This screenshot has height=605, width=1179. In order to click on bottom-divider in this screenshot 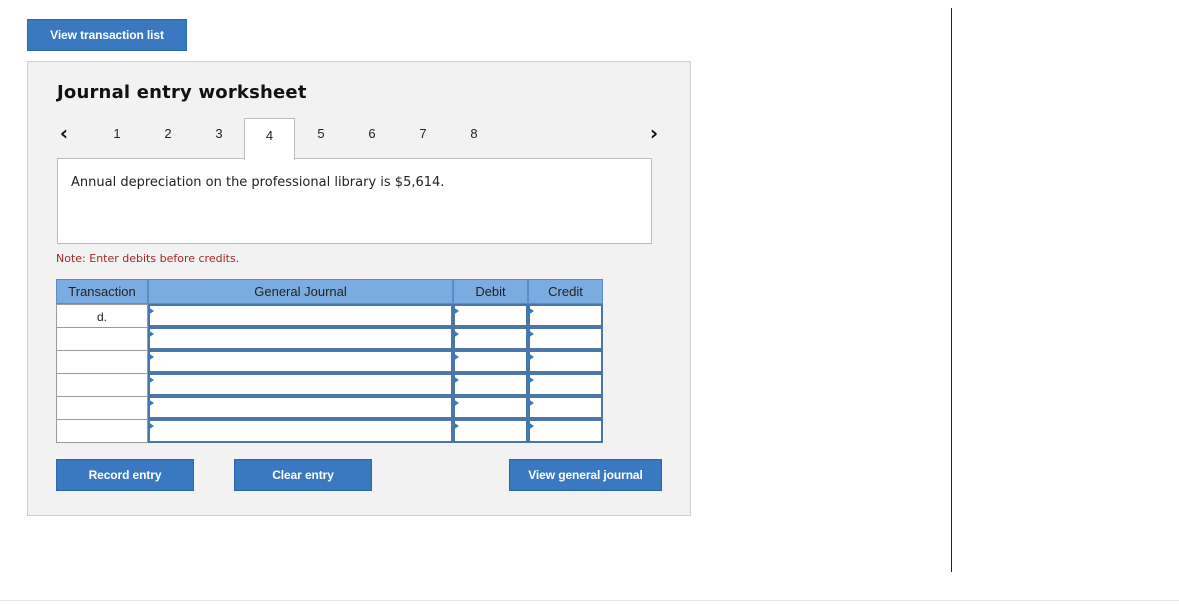, I will do `click(589, 600)`.